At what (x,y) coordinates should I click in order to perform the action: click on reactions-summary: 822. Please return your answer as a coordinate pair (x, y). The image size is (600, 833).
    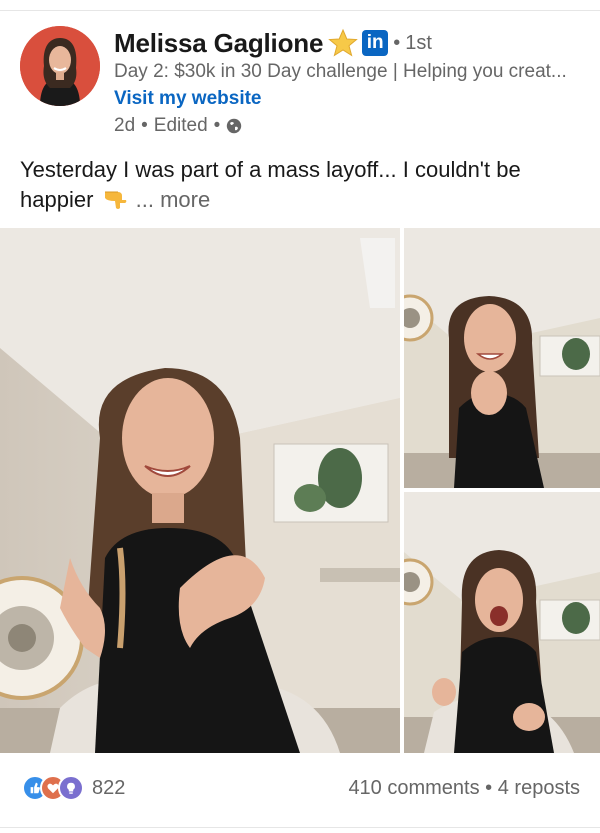
    Looking at the image, I should click on (73, 788).